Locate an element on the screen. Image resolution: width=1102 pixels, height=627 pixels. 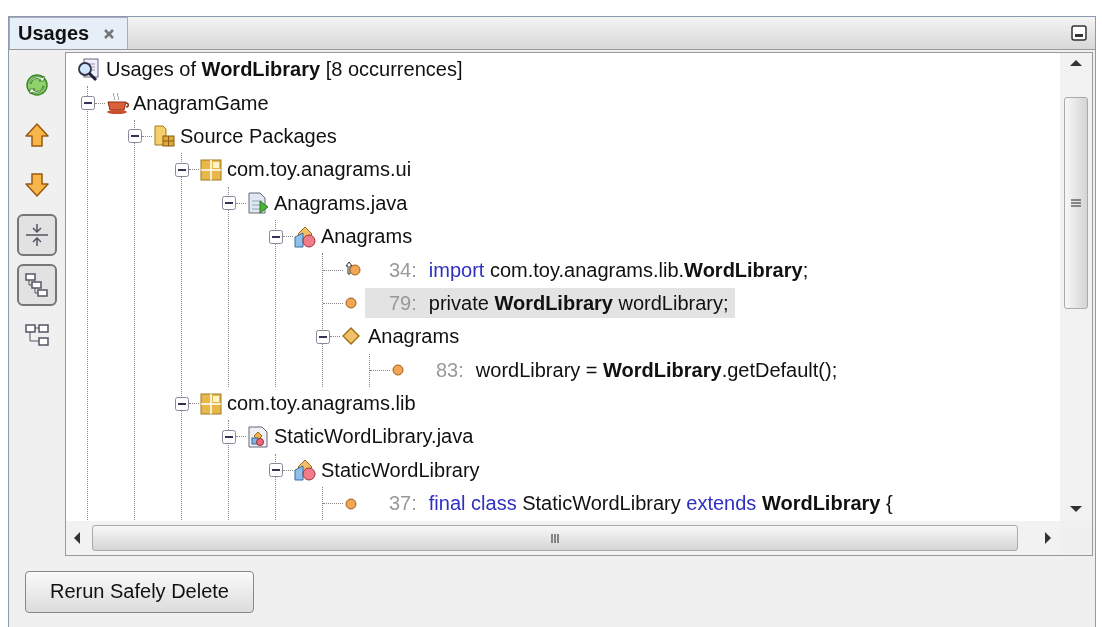
line-number: 34: is located at coordinates (403, 270).